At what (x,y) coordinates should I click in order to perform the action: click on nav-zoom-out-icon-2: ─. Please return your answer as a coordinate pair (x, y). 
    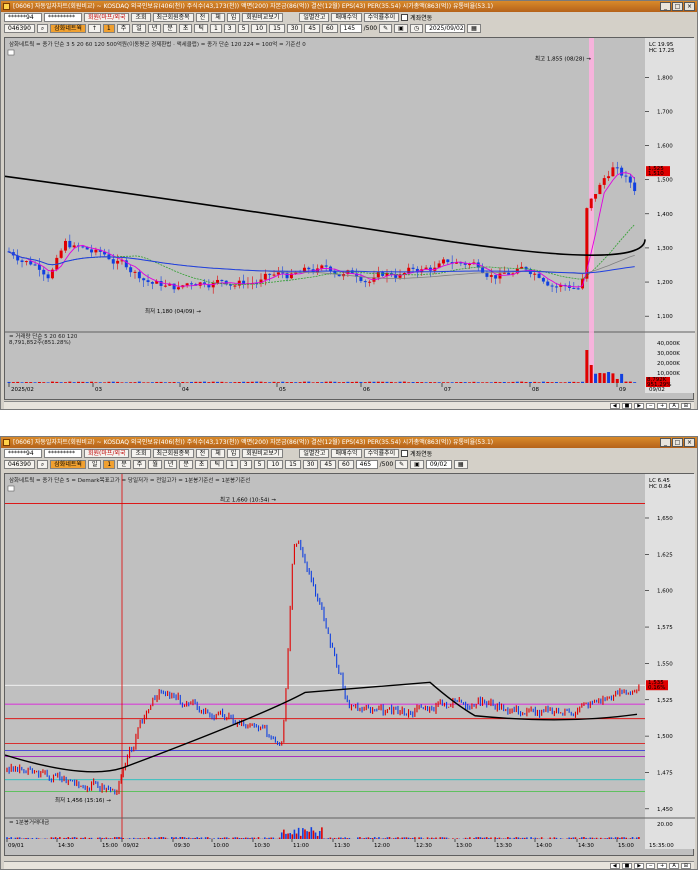
    Looking at the image, I should click on (651, 865).